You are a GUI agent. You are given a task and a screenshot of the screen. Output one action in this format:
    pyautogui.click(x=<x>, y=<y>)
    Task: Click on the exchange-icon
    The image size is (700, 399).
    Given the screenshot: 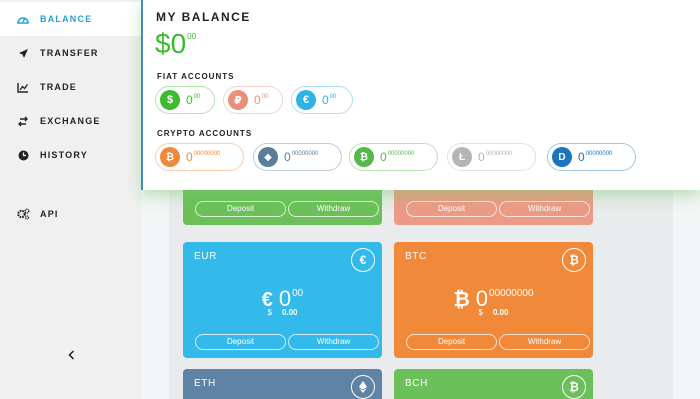 What is the action you would take?
    pyautogui.click(x=23, y=121)
    